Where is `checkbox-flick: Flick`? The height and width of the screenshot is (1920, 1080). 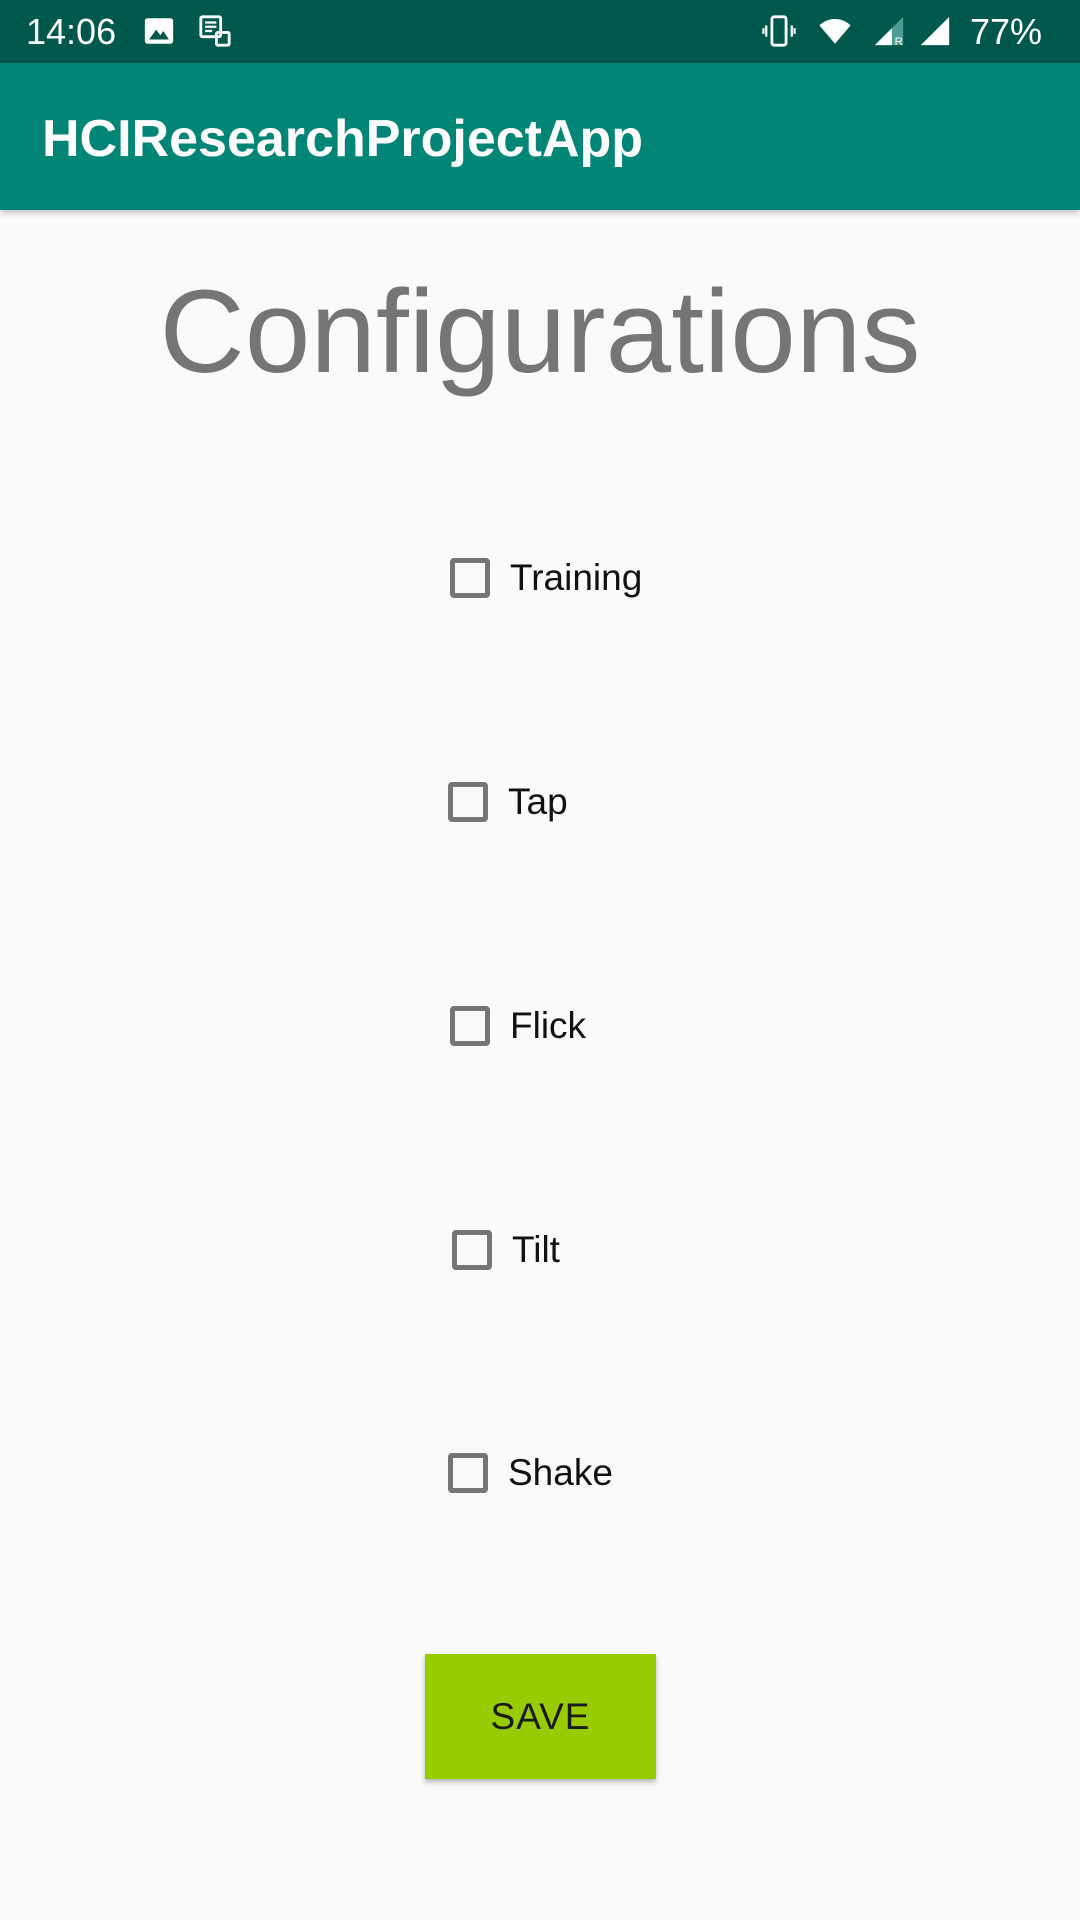 checkbox-flick: Flick is located at coordinates (518, 1026).